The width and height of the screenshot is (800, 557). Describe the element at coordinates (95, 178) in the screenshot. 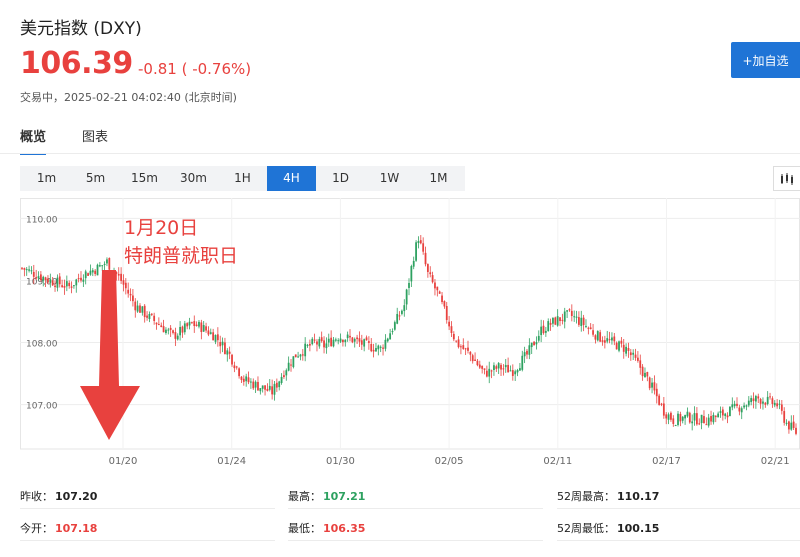

I see `period-5m: 5m` at that location.